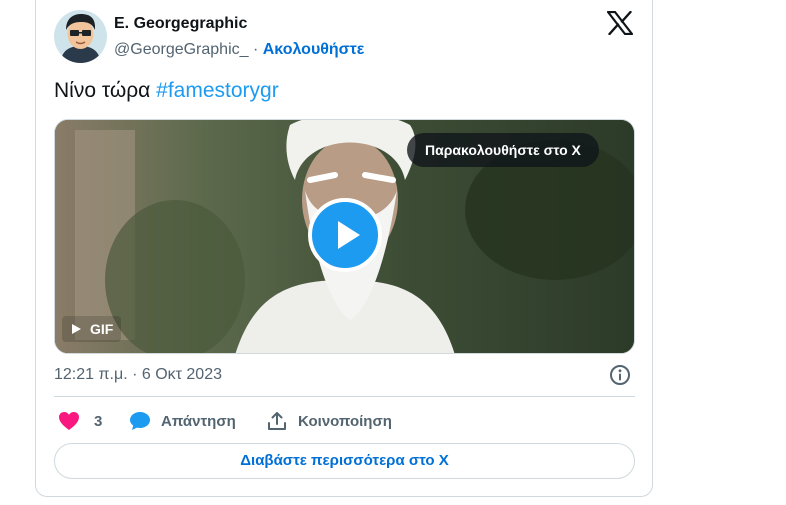 The height and width of the screenshot is (505, 786). Describe the element at coordinates (503, 150) in the screenshot. I see `watch-on-x-button: Παρακολουθήστε στο X` at that location.